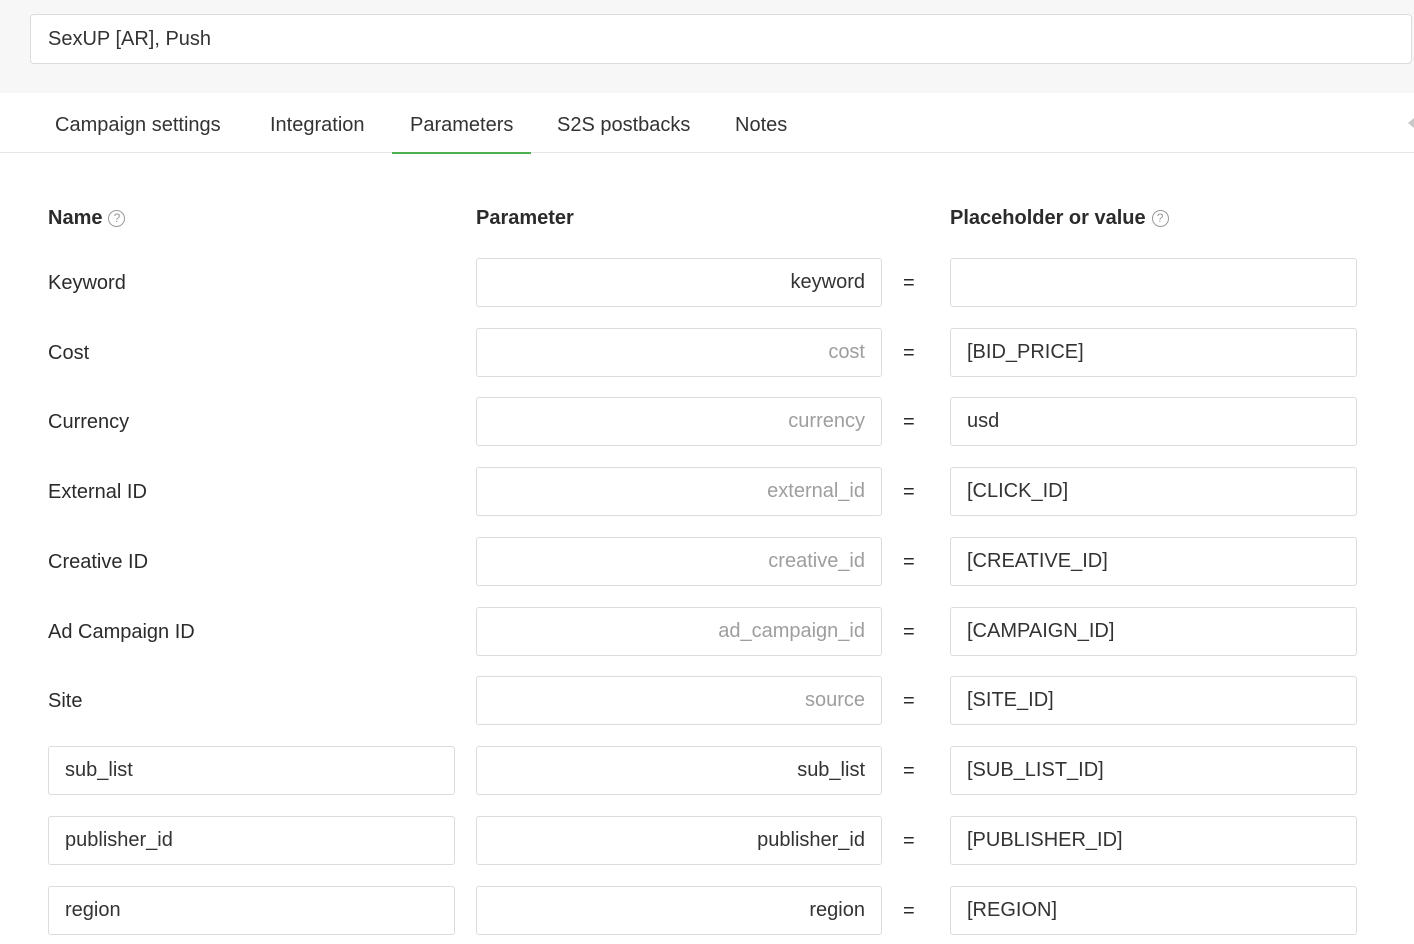 Image resolution: width=1414 pixels, height=944 pixels. What do you see at coordinates (98, 562) in the screenshot?
I see `row-name-label: Creative ID` at bounding box center [98, 562].